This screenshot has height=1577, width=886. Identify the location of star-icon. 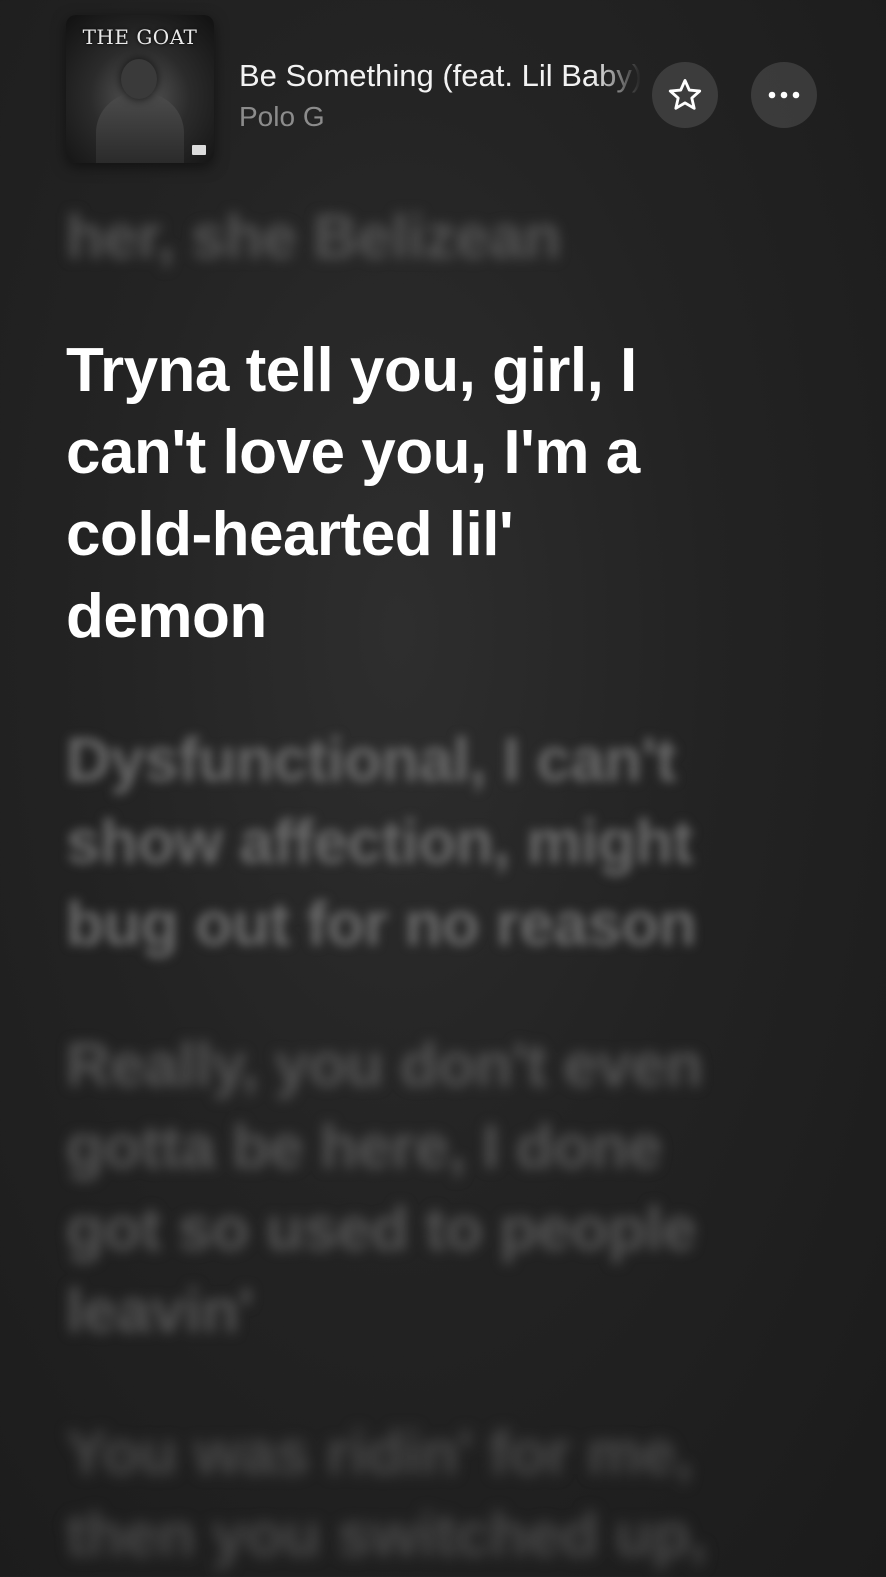
(685, 94).